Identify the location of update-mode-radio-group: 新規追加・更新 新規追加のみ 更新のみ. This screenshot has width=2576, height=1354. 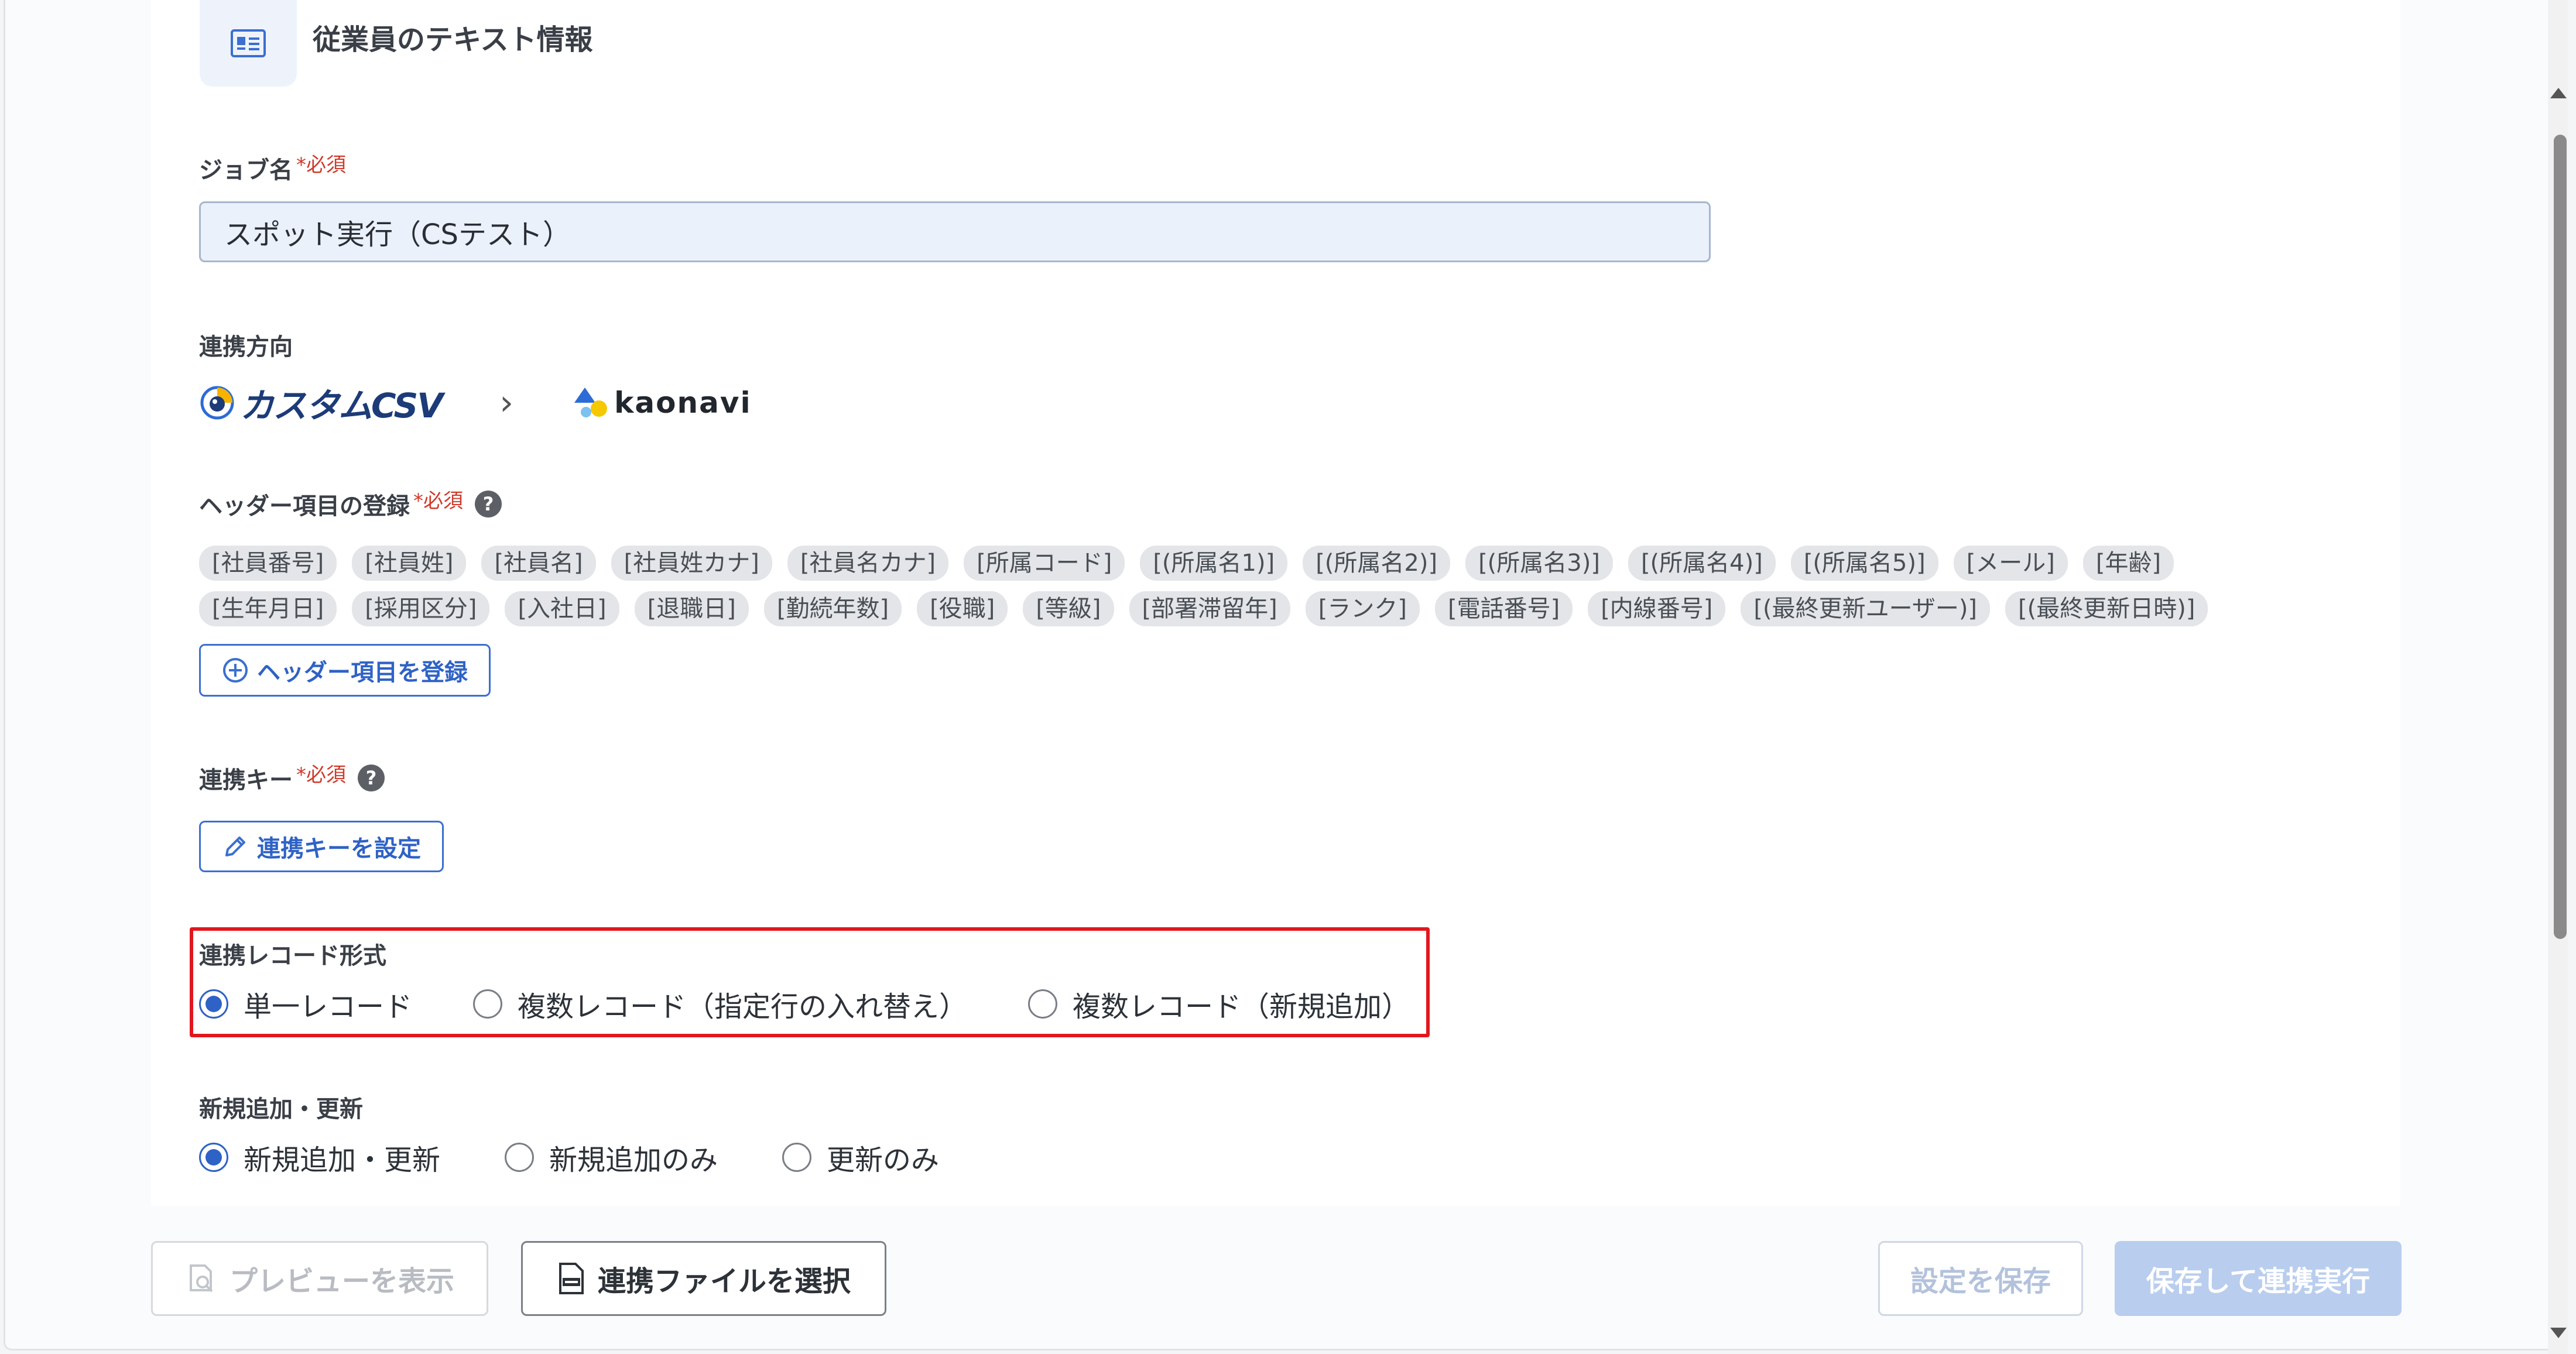
(569, 1157).